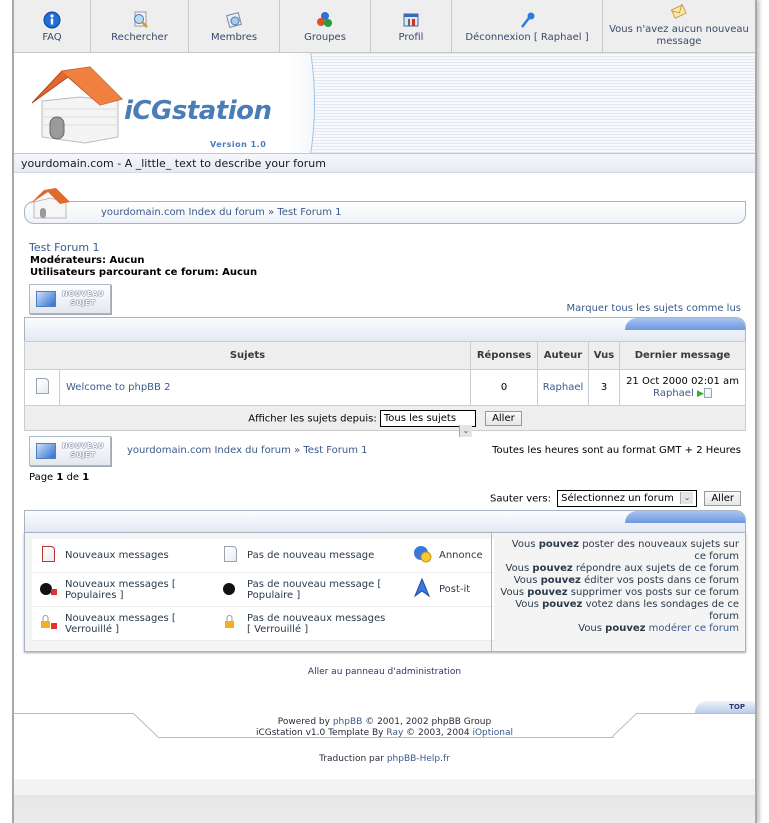  I want to click on legend-cap, so click(385, 521).